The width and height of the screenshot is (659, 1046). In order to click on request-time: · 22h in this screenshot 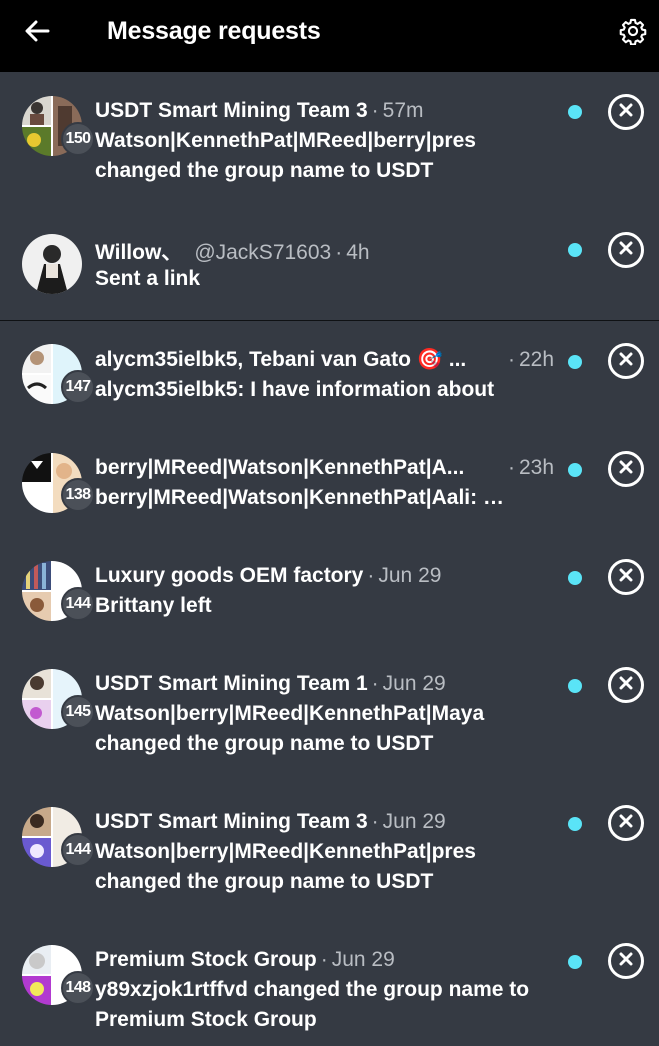, I will do `click(531, 360)`.